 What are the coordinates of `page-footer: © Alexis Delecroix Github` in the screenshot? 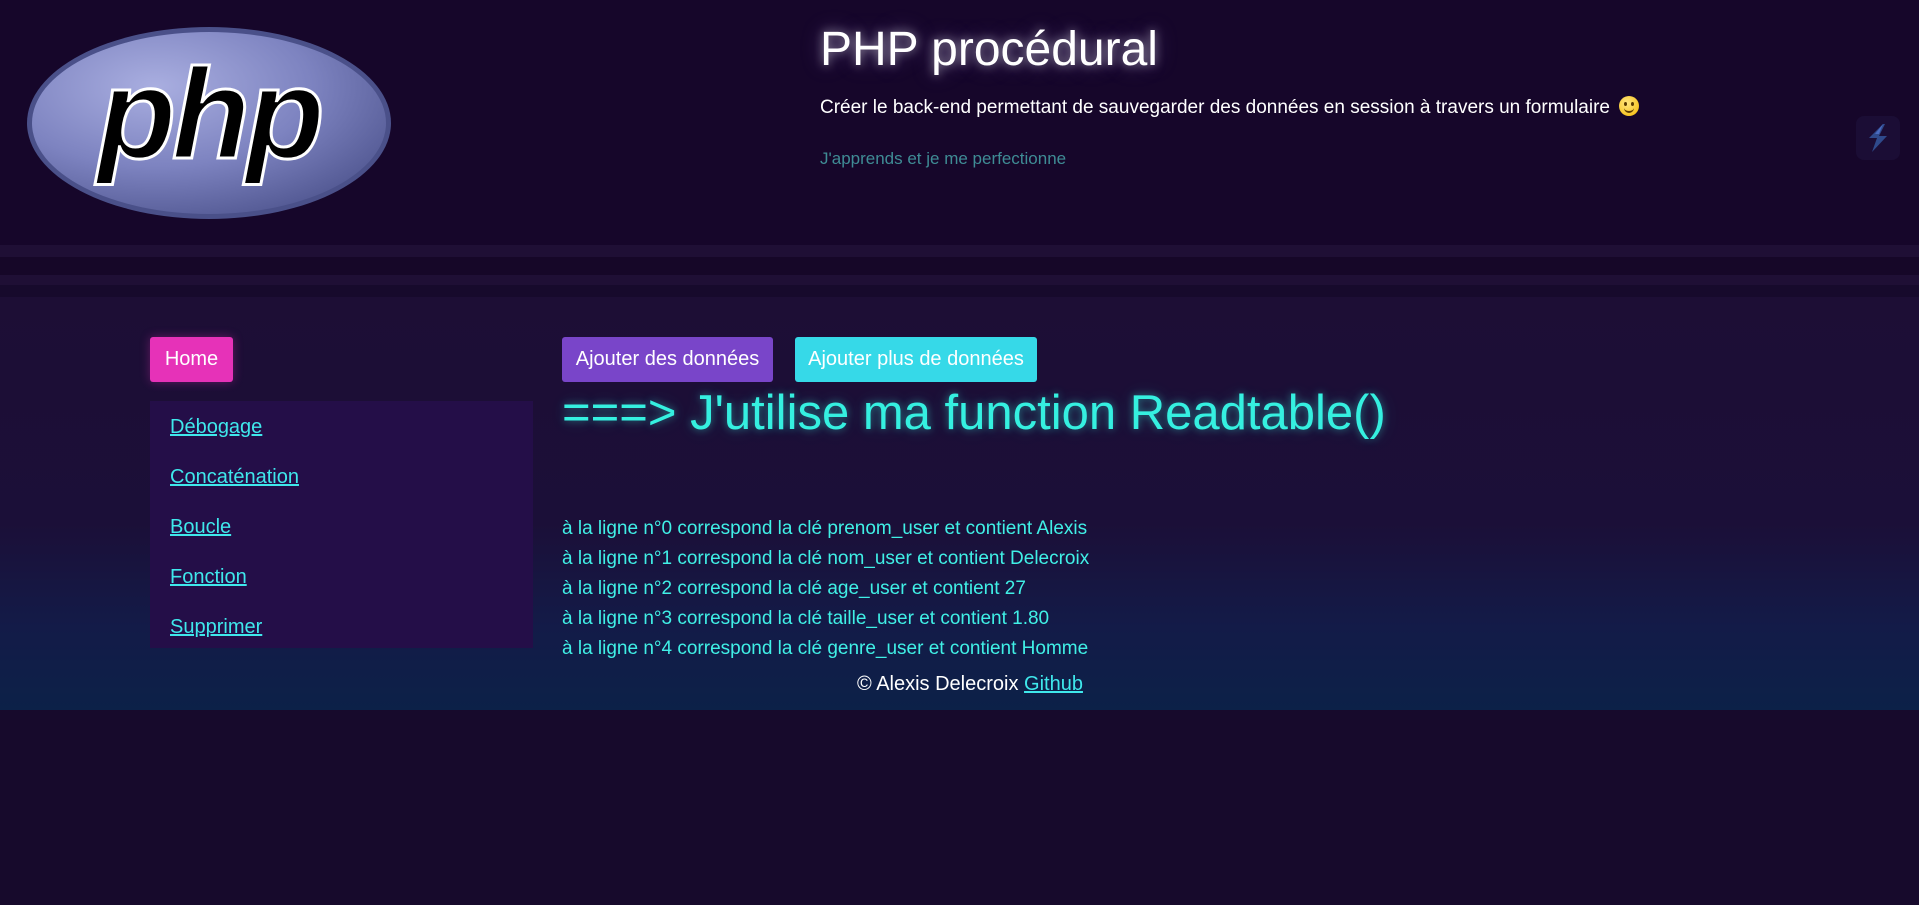 It's located at (970, 684).